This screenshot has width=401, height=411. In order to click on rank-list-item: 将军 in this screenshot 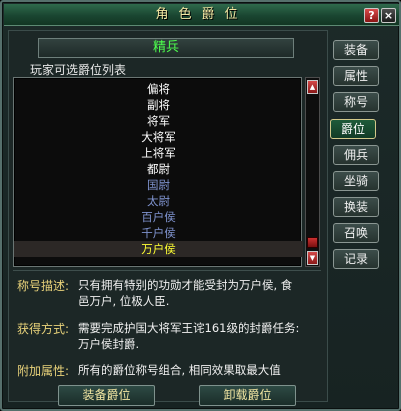, I will do `click(158, 121)`.